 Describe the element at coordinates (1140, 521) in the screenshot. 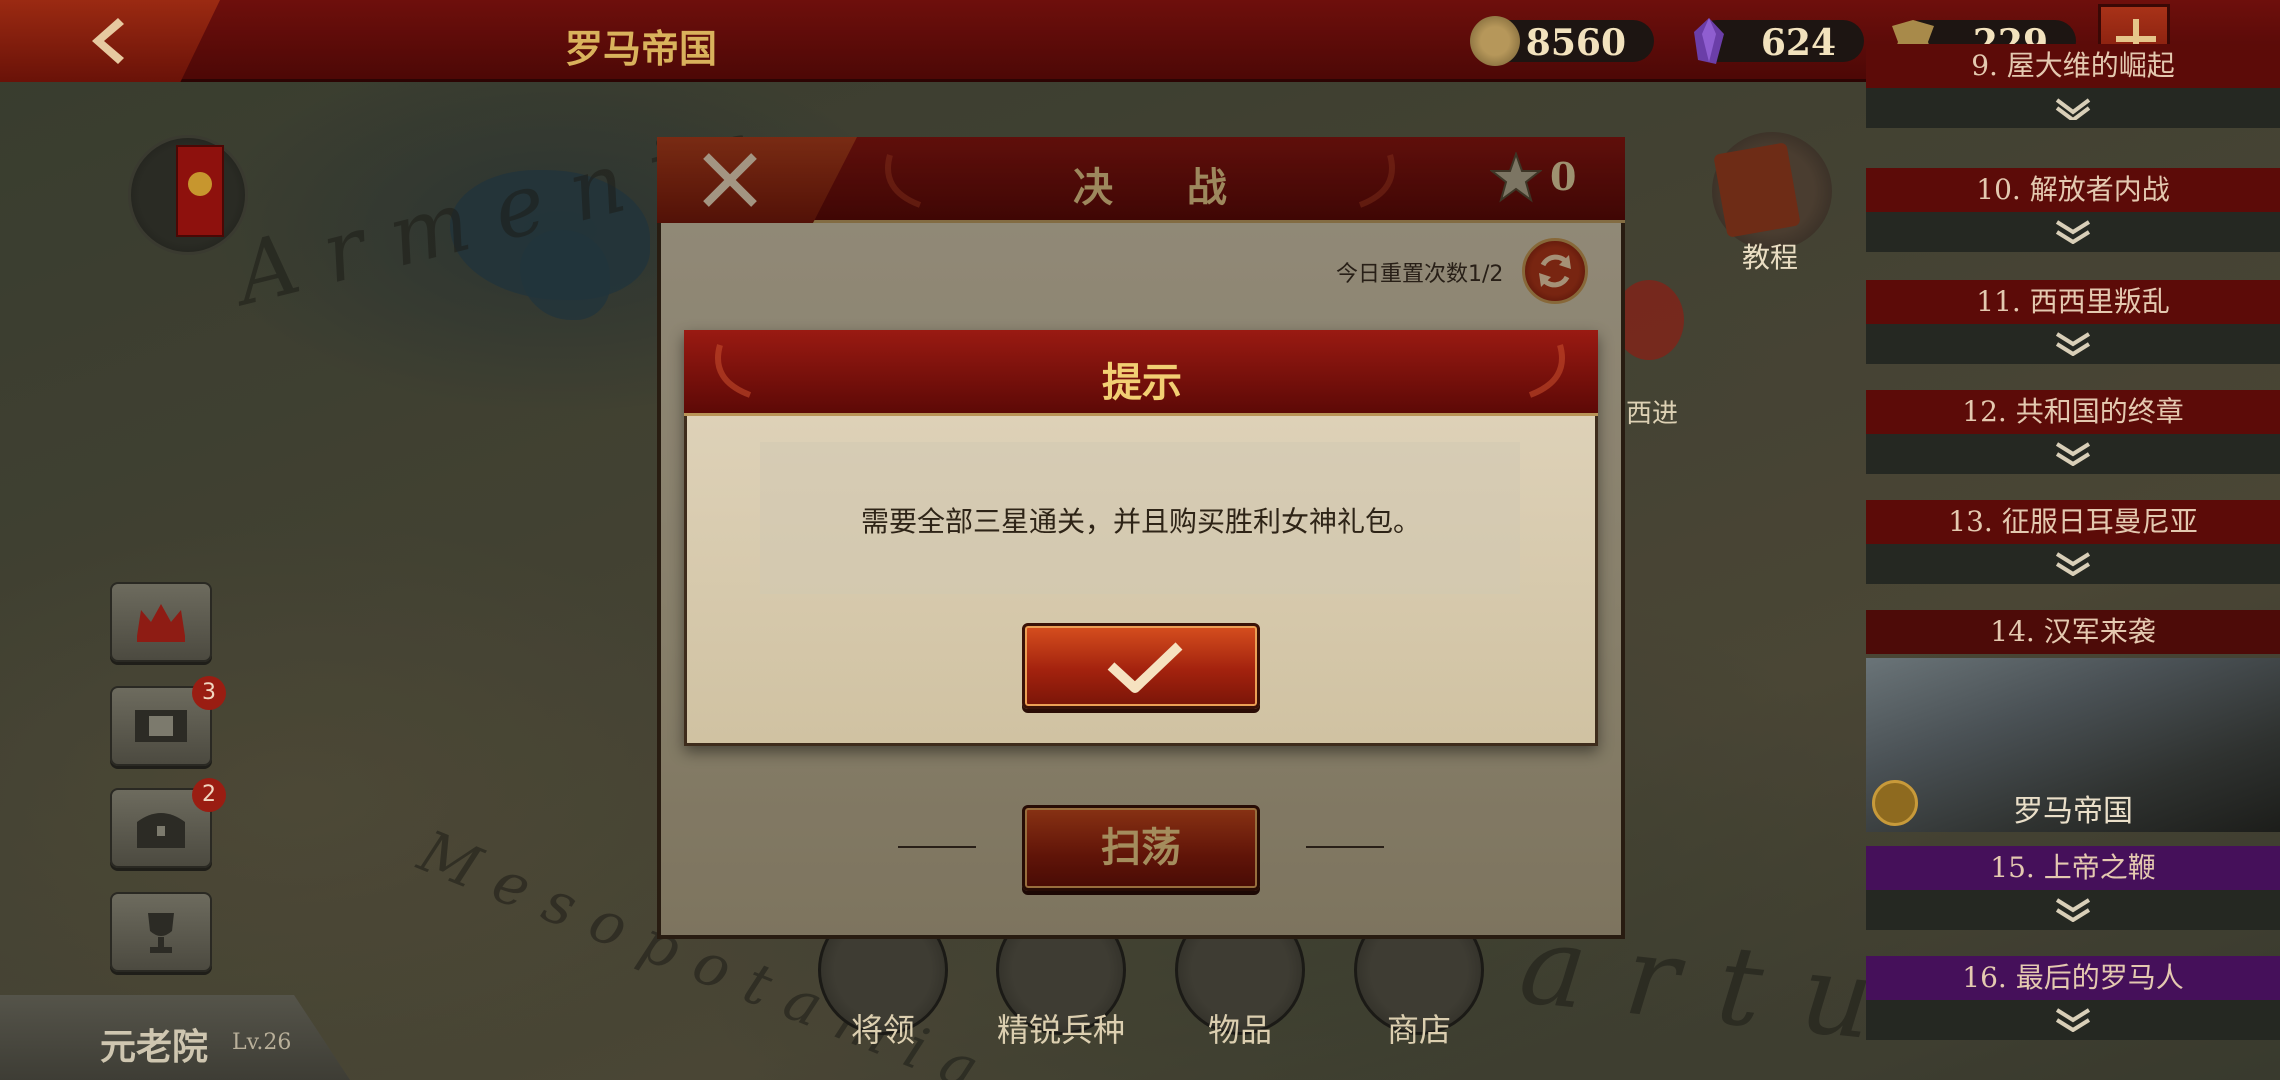

I see `hint-message: 需要全部三星通关，并且购买胜利女神礼包。` at that location.